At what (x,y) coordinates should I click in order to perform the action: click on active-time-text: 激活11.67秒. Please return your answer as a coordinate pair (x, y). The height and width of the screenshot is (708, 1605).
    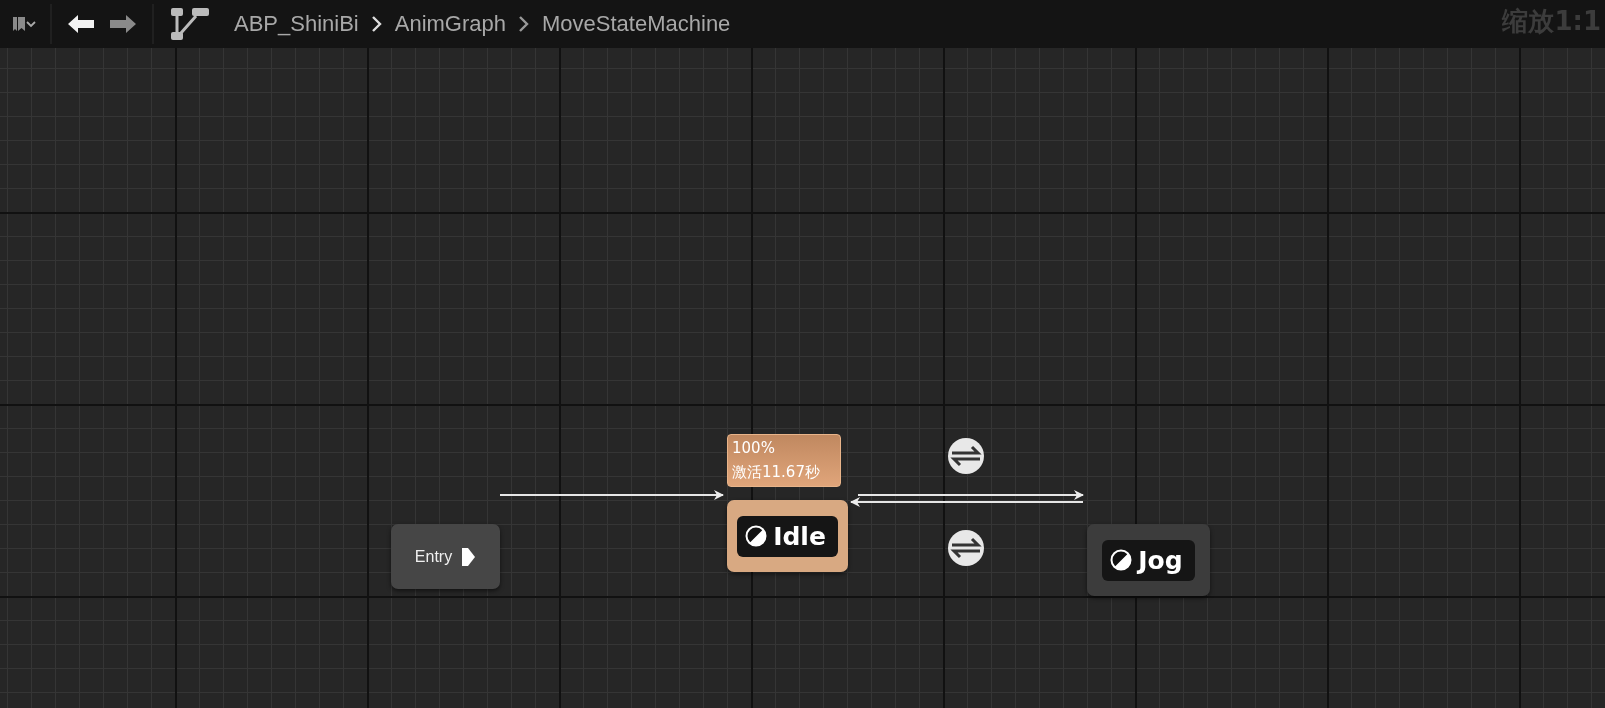
    Looking at the image, I should click on (776, 472).